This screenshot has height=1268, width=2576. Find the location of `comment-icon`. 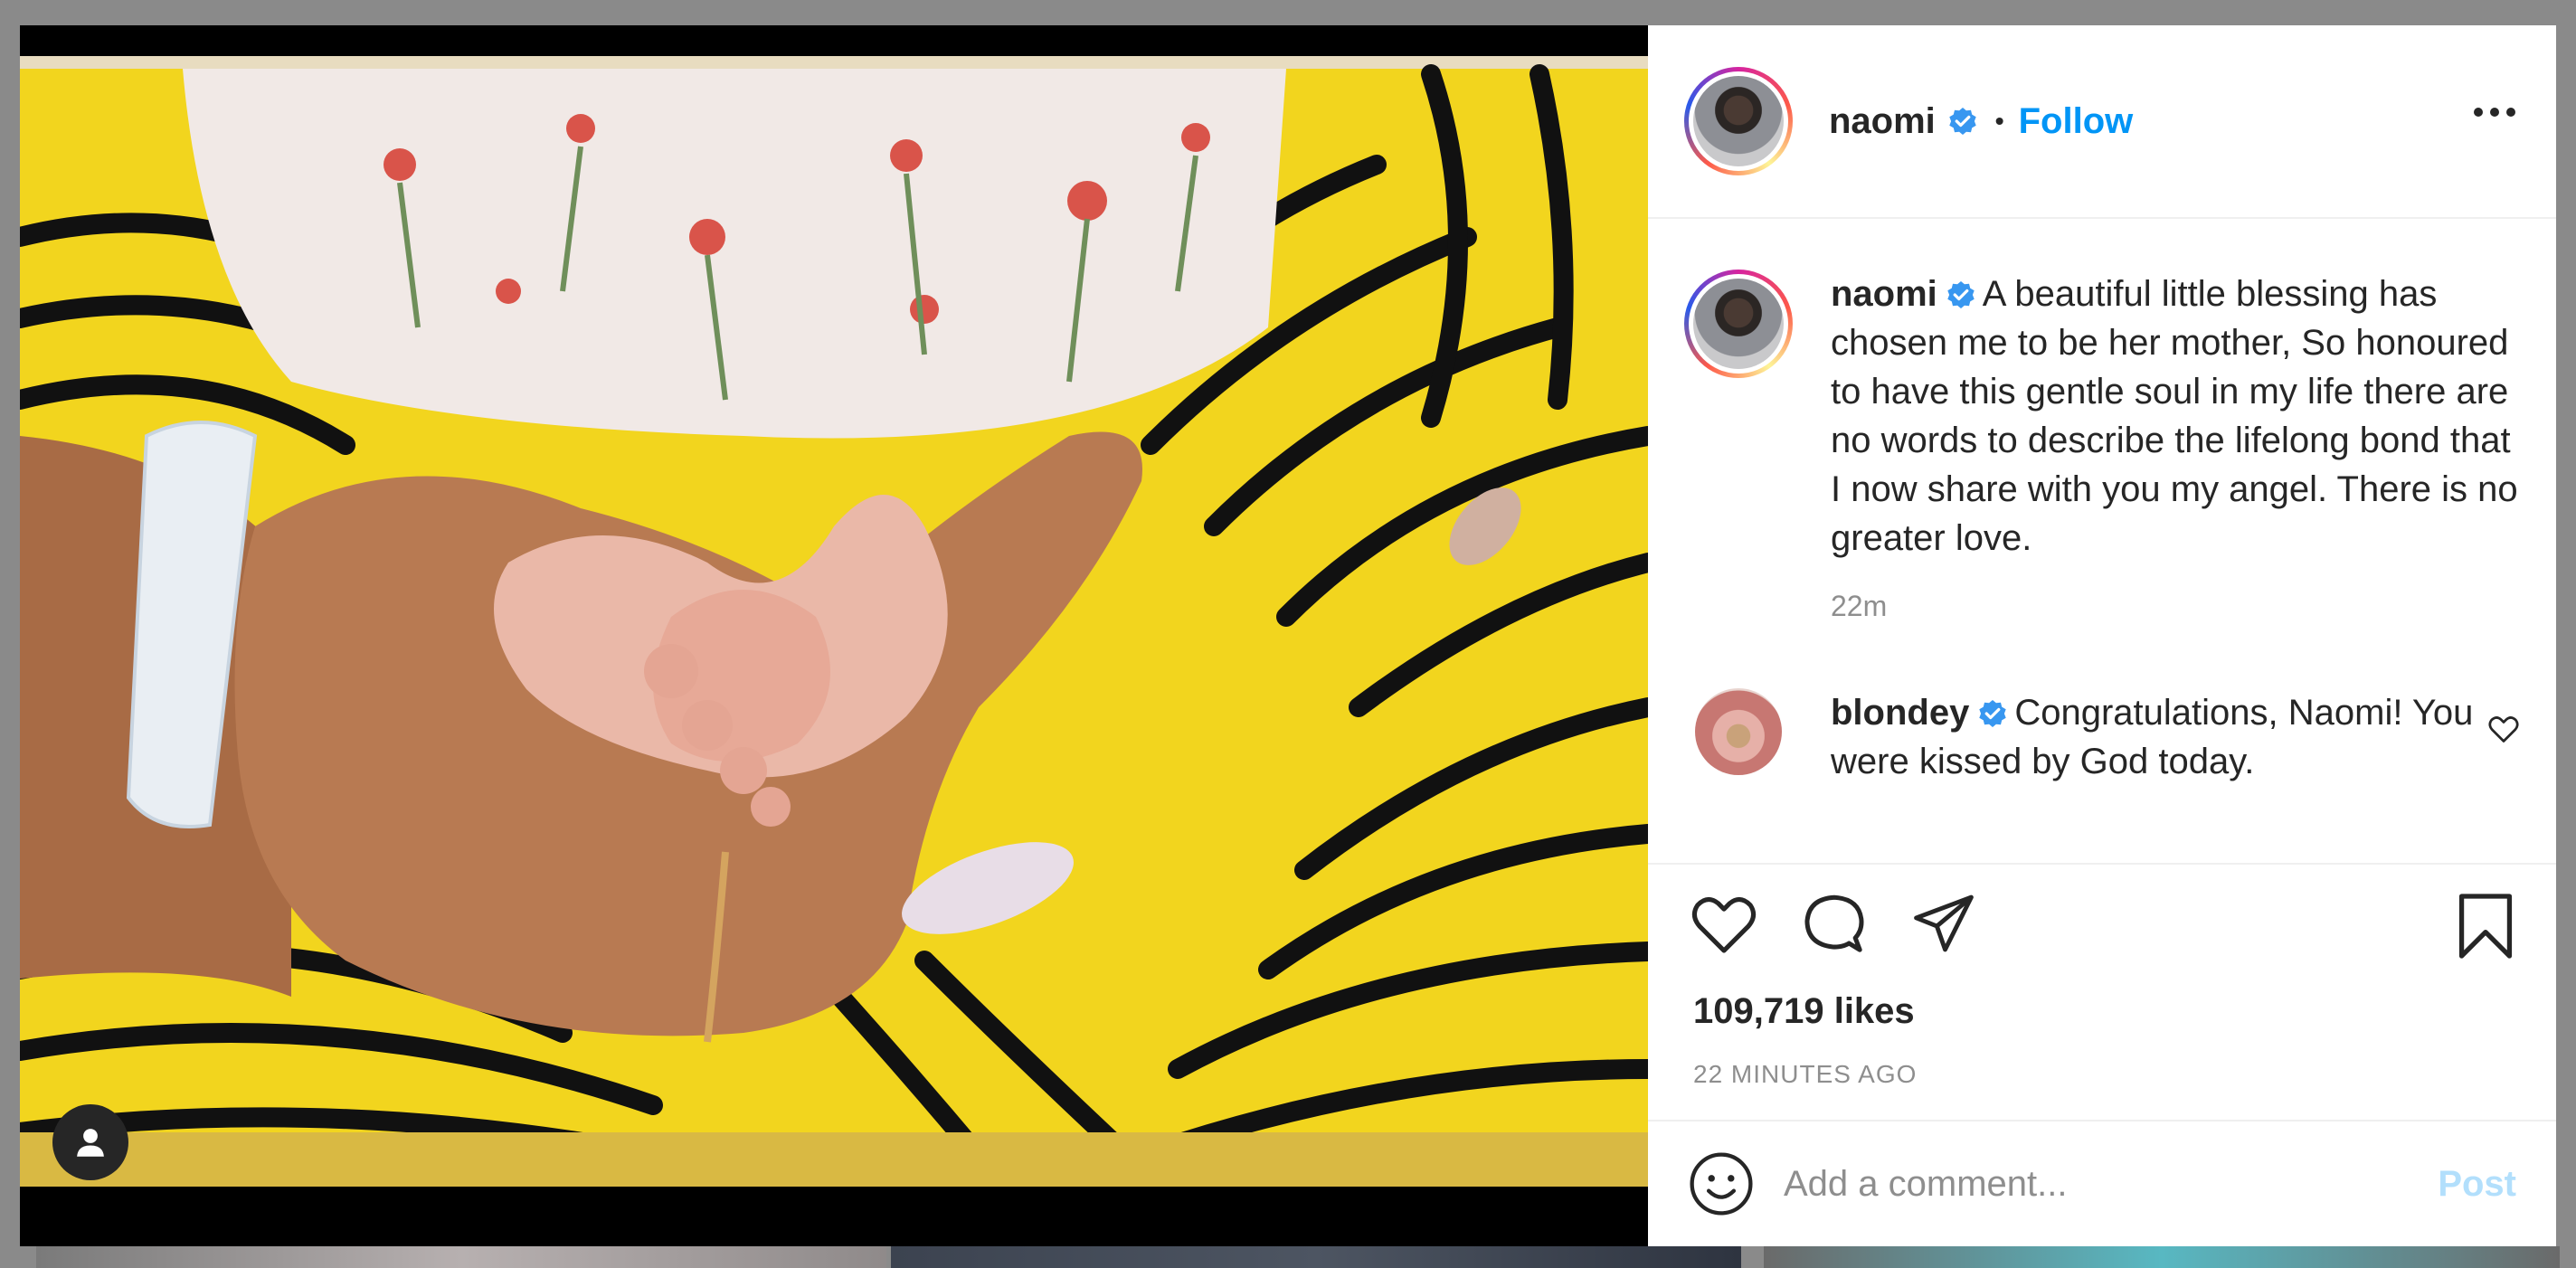

comment-icon is located at coordinates (1834, 923).